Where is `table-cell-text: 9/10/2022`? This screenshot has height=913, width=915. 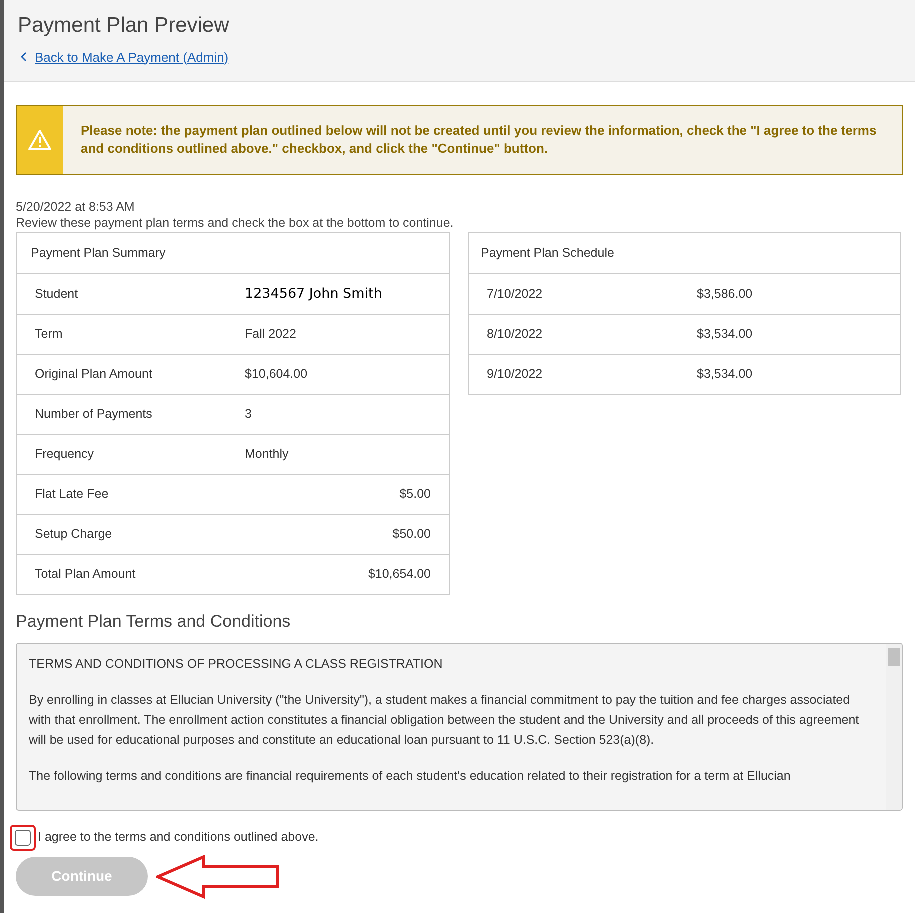
table-cell-text: 9/10/2022 is located at coordinates (515, 375).